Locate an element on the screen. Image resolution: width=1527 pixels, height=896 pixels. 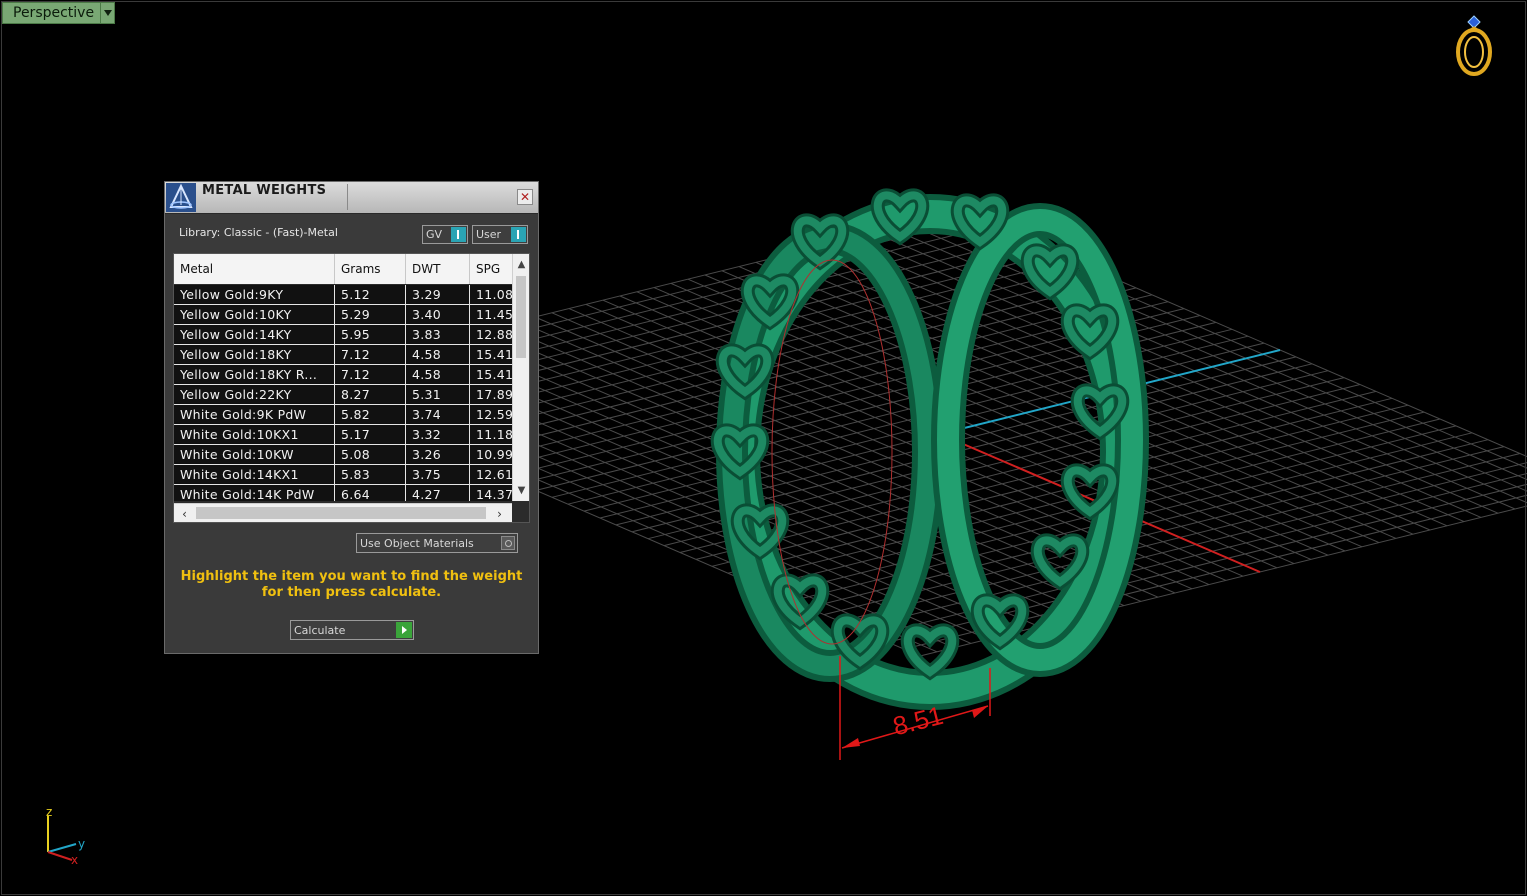
column-header-grams: Grams is located at coordinates (370, 269).